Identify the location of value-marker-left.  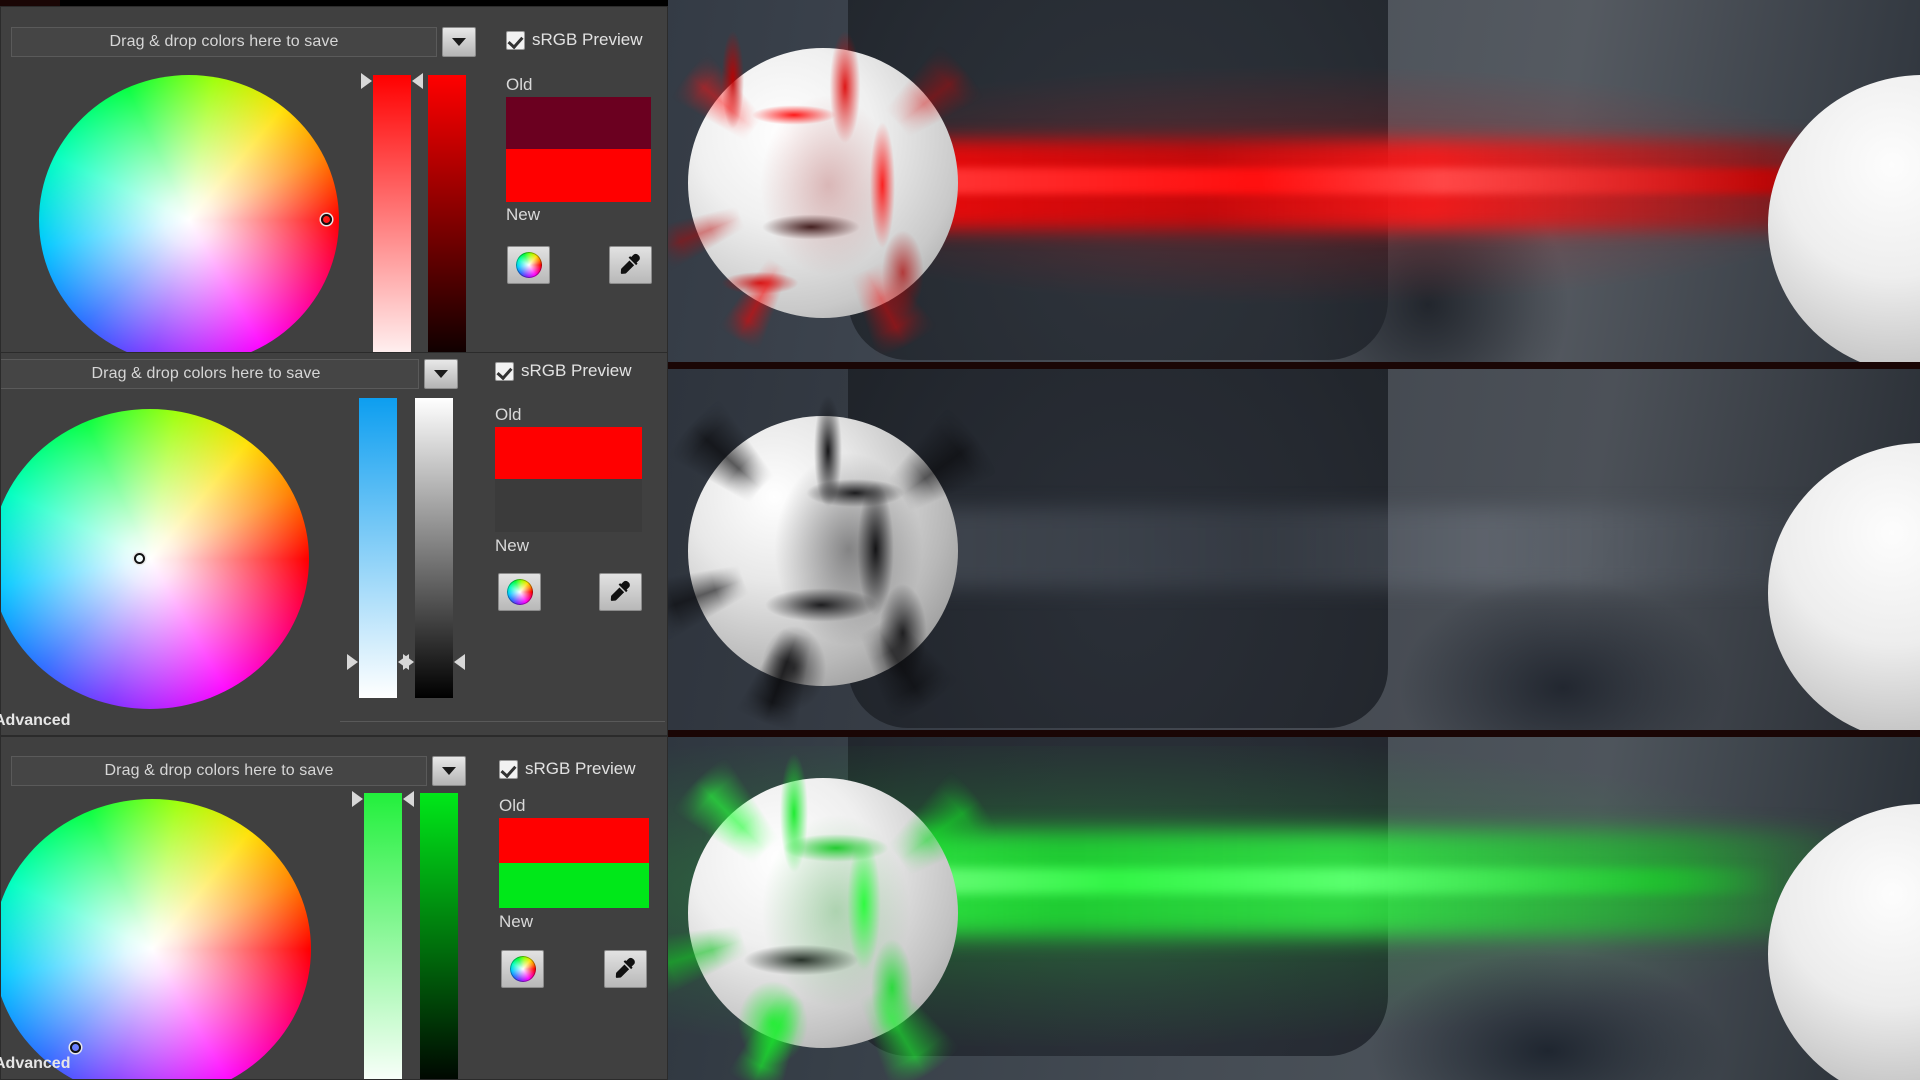
(408, 662).